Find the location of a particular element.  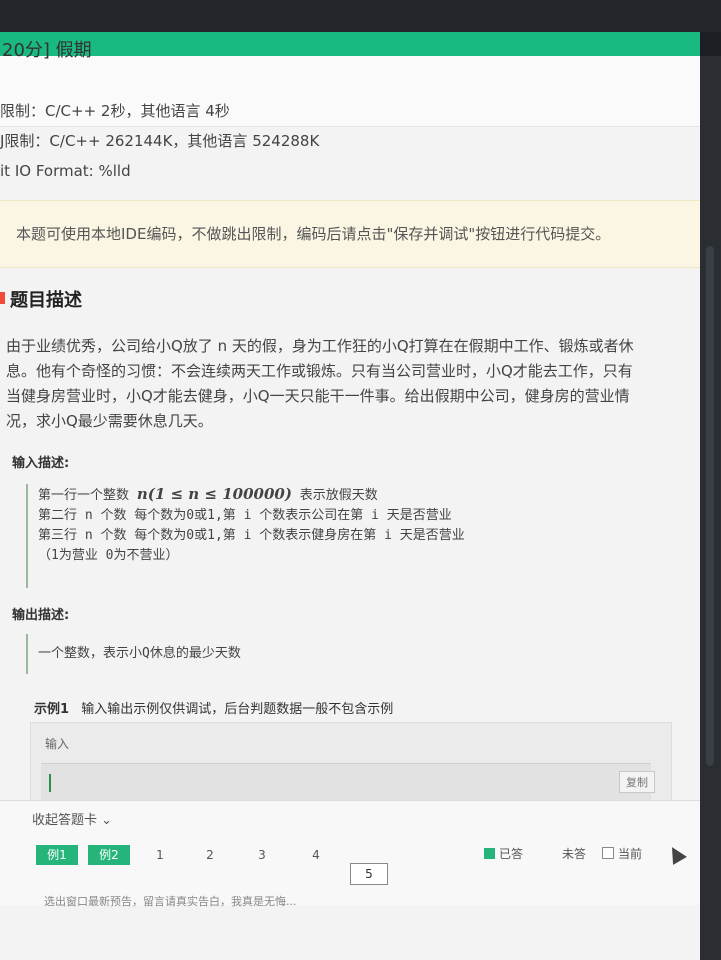

example-input-label: 输入 is located at coordinates (57, 744).